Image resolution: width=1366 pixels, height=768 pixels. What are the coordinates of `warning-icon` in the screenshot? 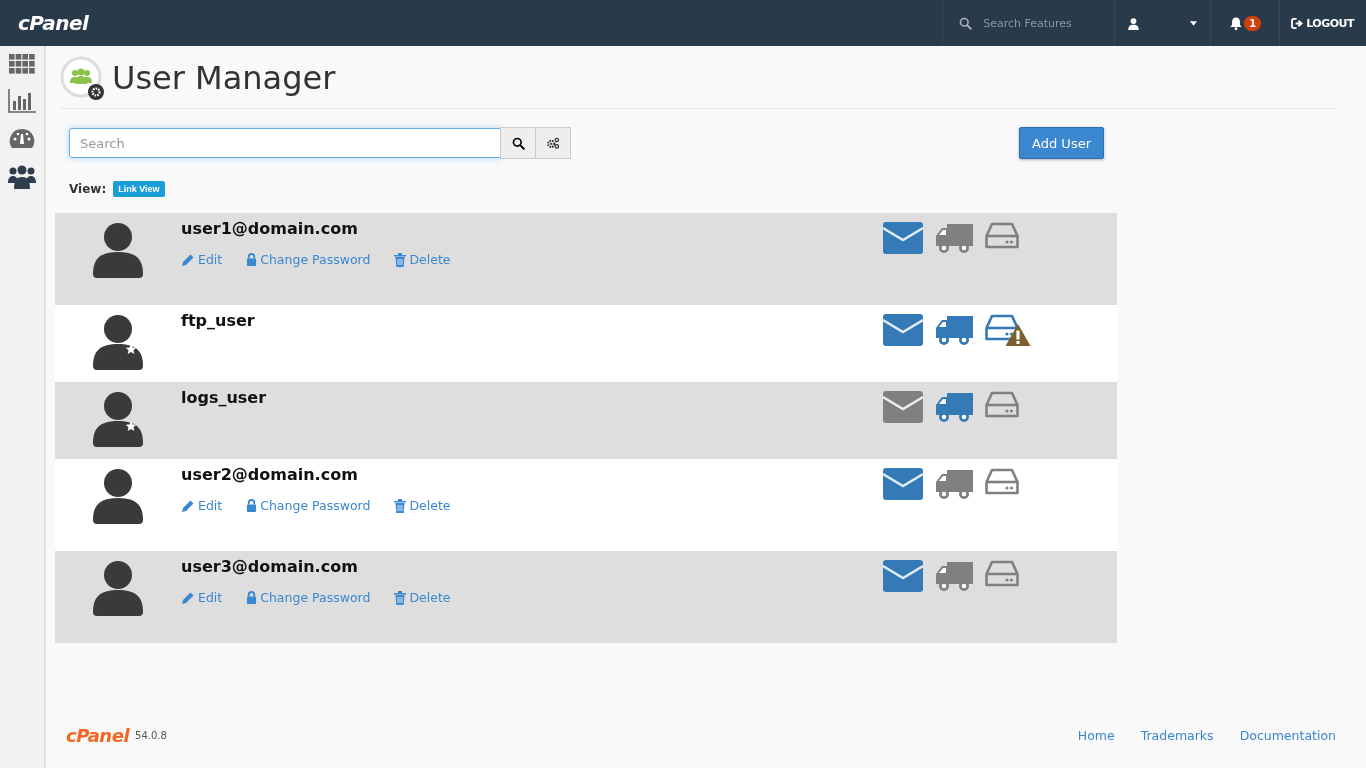 It's located at (1018, 335).